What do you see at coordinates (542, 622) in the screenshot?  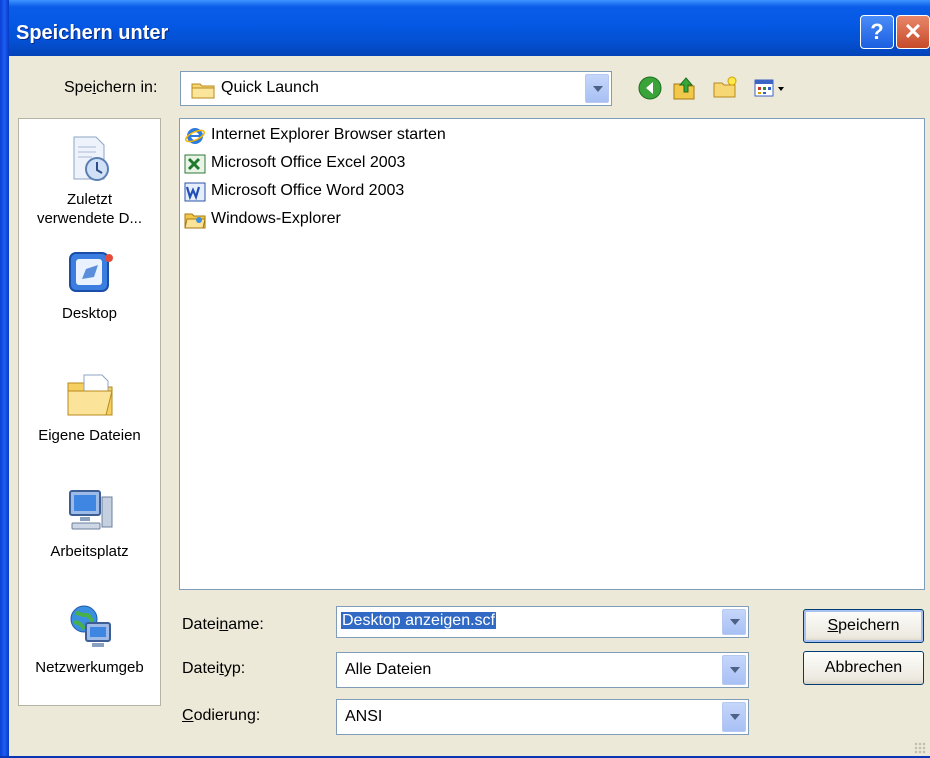 I see `filename-input: Desktop anzeigen.scf` at bounding box center [542, 622].